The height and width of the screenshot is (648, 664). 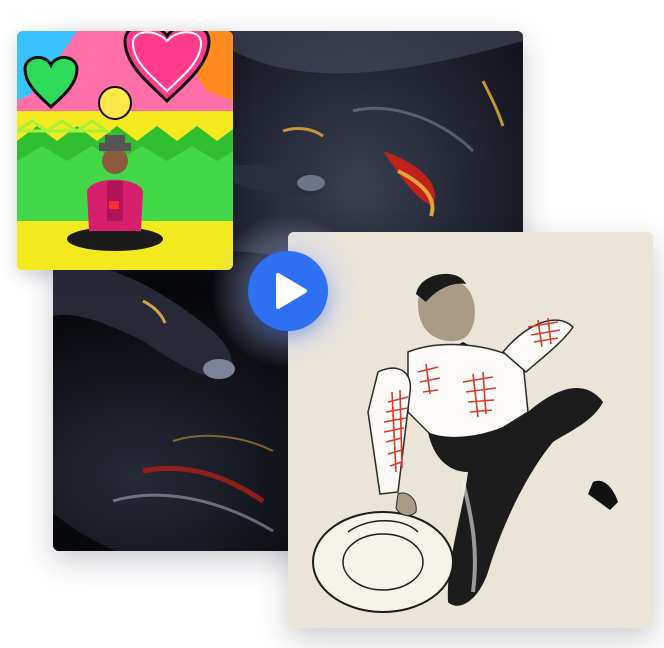 I want to click on play-button, so click(x=288, y=291).